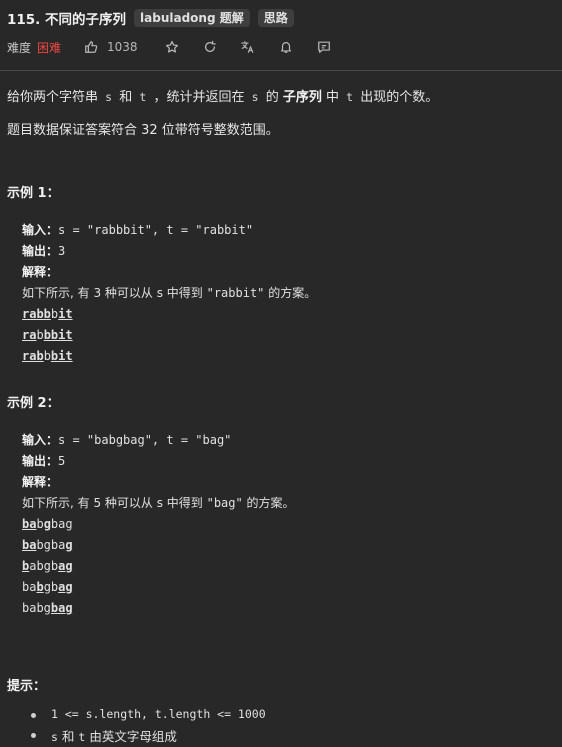  Describe the element at coordinates (158, 714) in the screenshot. I see `hint-text: 1 <= s.length, t.length <= 1000` at that location.